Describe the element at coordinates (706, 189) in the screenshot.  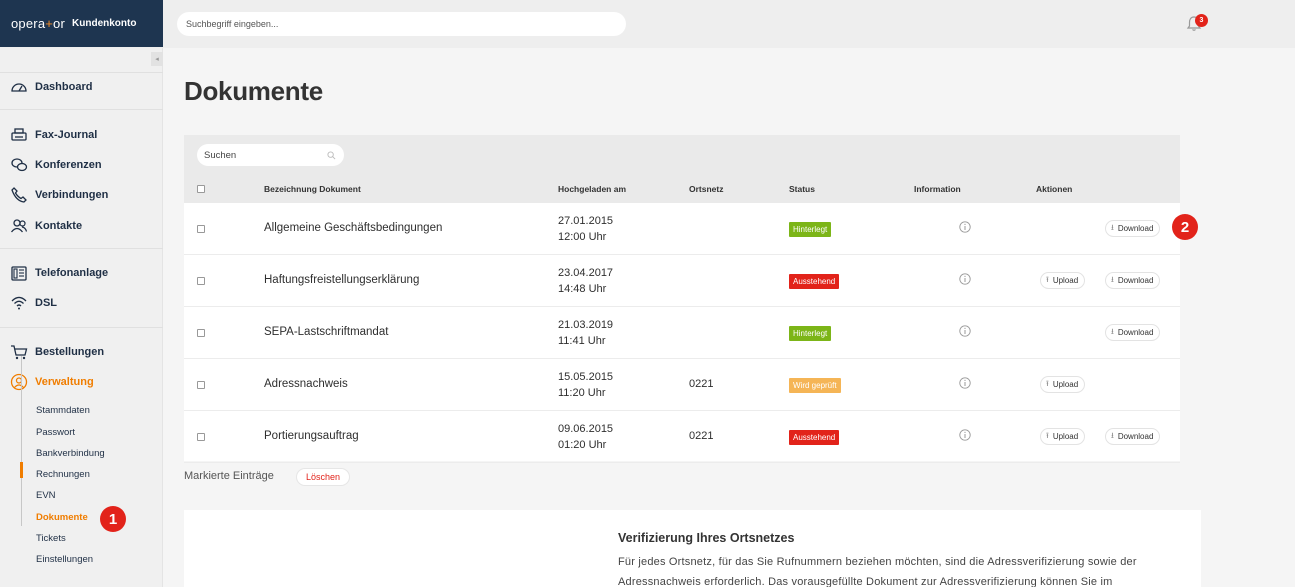
I see `column-header-ortsnetz: Ortsnetz` at that location.